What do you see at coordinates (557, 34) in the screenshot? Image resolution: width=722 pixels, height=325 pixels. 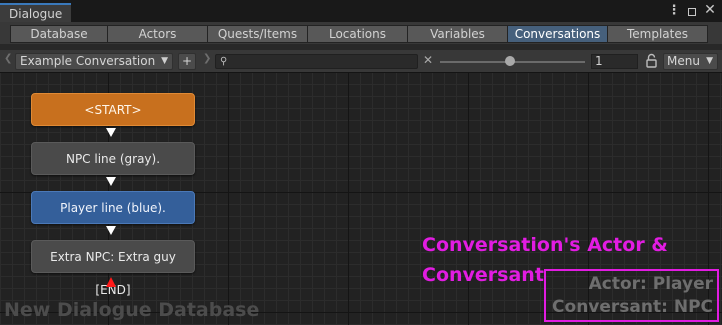 I see `tab-conversations: Conversations` at bounding box center [557, 34].